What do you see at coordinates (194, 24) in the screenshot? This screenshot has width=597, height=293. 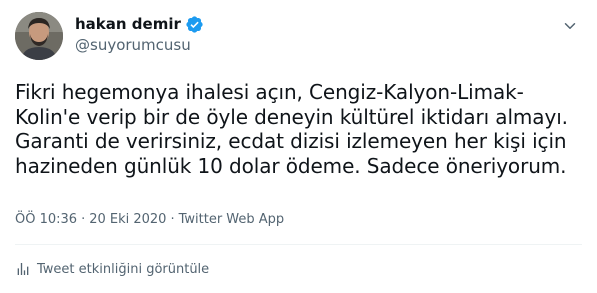 I see `verified-badge-icon` at bounding box center [194, 24].